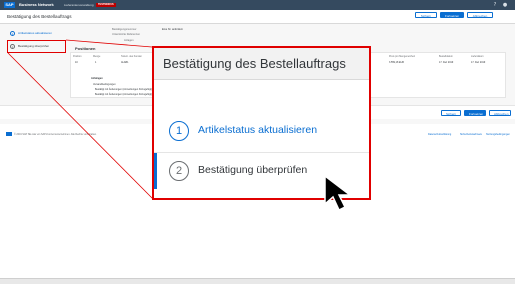 The height and width of the screenshot is (284, 515). I want to click on zoom-title: Bestätigung des Bestellauftrags, so click(254, 63).